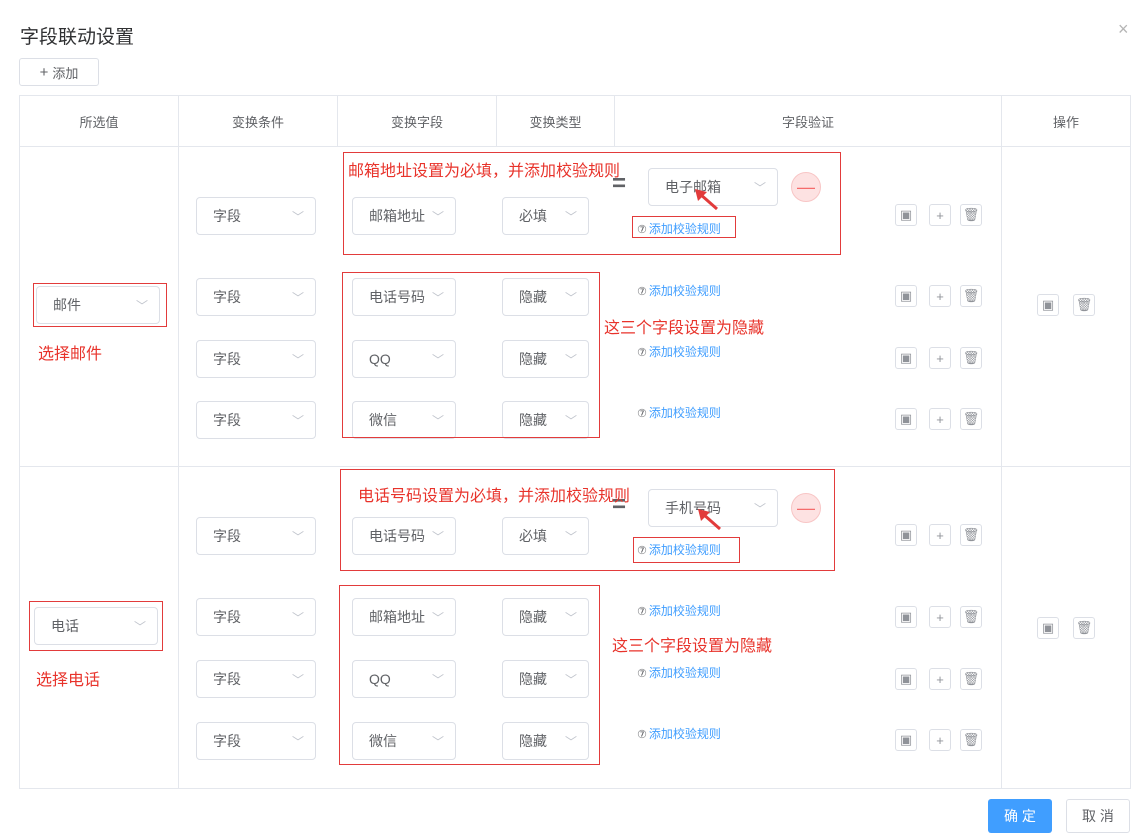 This screenshot has height=839, width=1145. Describe the element at coordinates (484, 171) in the screenshot. I see `annotation-required: 邮箱地址设置为必填，并添加校验规则` at that location.